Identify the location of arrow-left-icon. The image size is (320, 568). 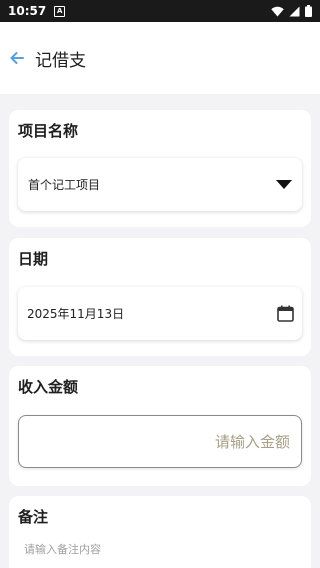
(17, 58).